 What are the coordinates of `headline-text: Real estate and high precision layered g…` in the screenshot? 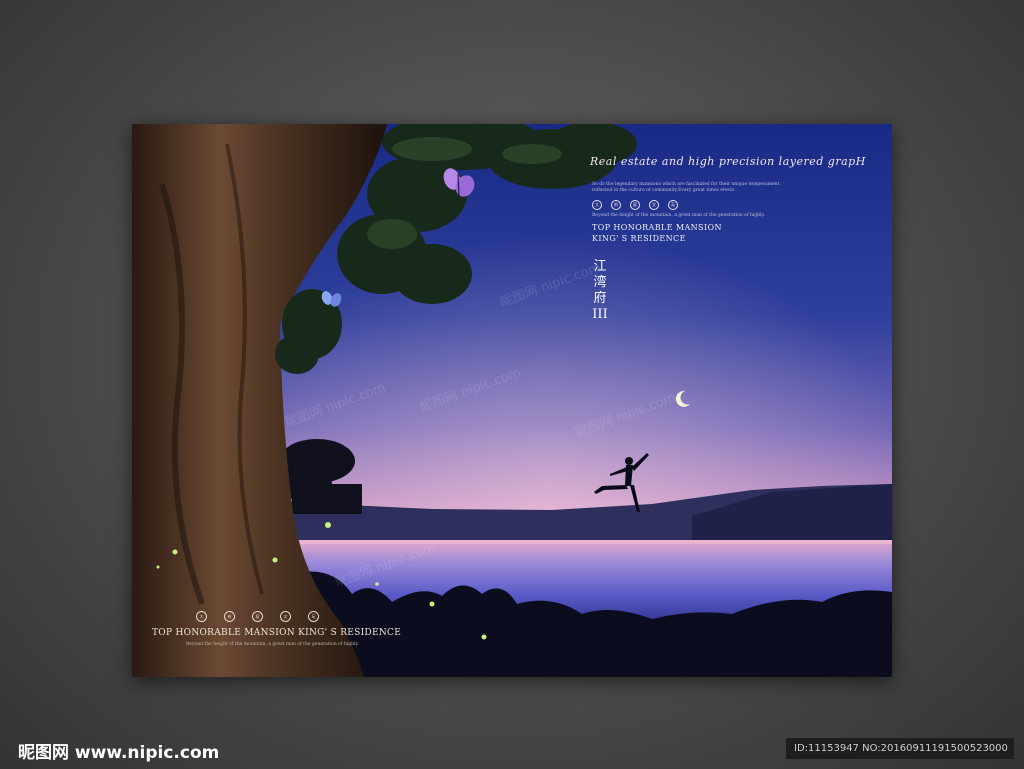 It's located at (728, 161).